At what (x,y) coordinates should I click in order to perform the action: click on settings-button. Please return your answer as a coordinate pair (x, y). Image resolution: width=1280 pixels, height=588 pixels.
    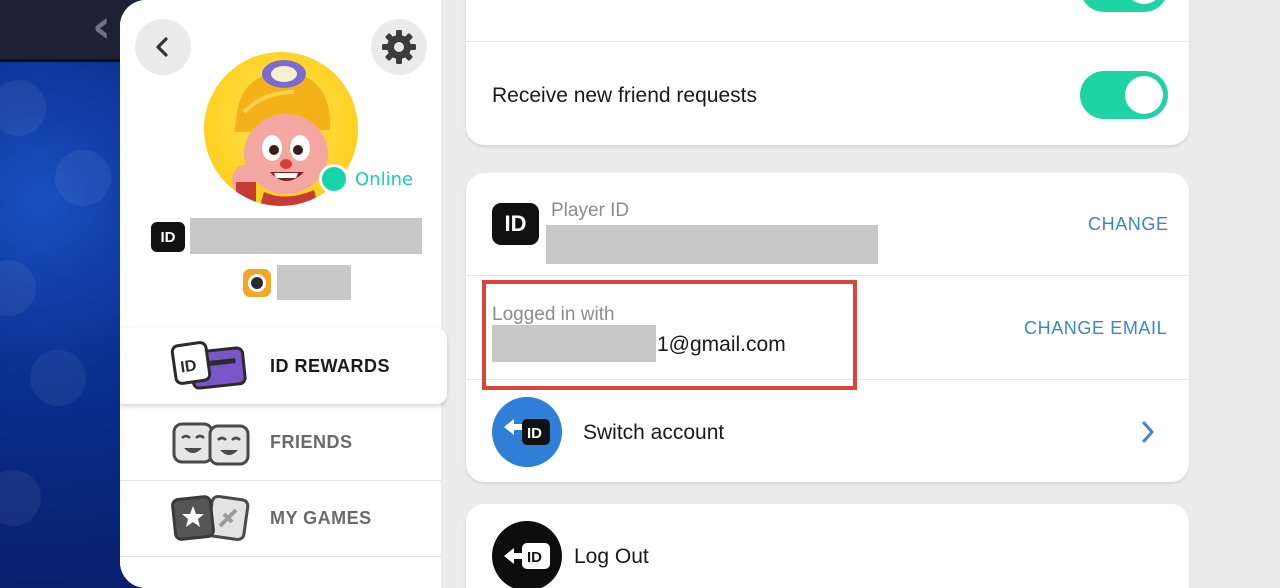
    Looking at the image, I should click on (399, 47).